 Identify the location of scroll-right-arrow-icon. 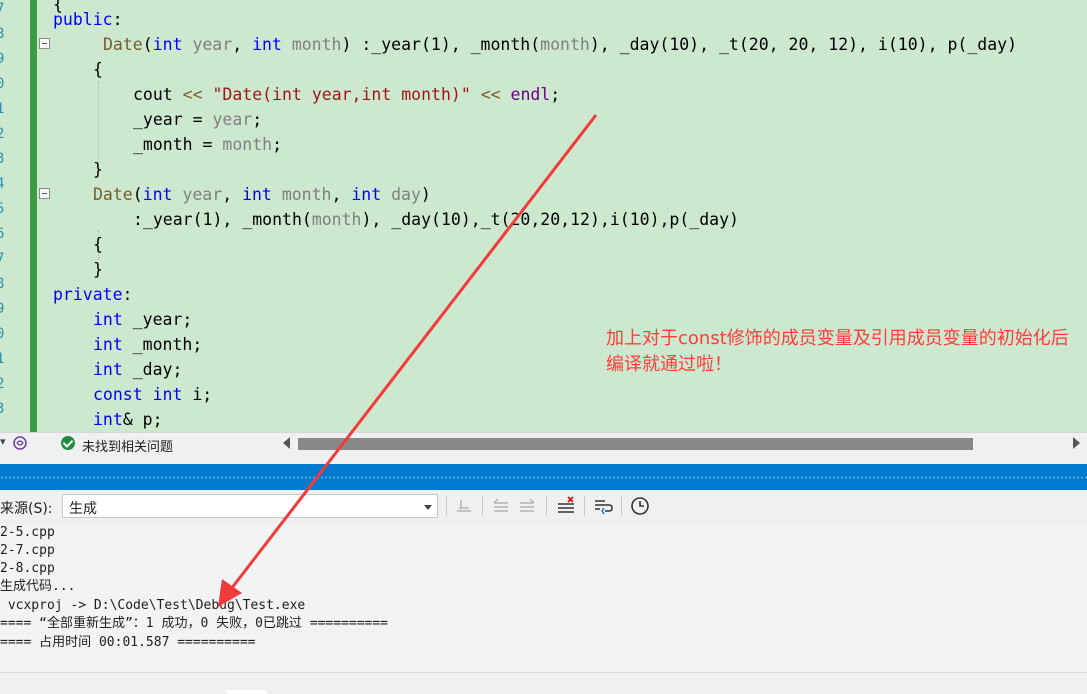
(1076, 443).